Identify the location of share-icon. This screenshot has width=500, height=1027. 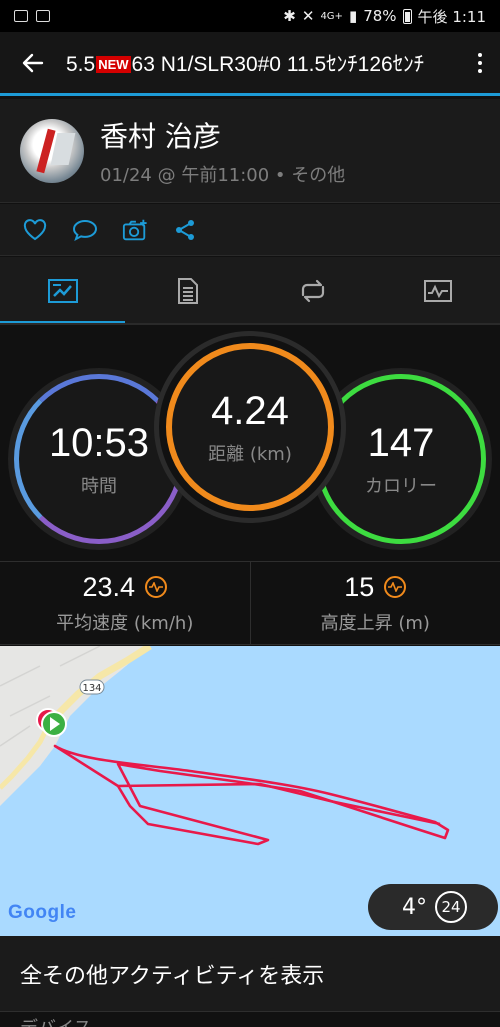
(185, 229).